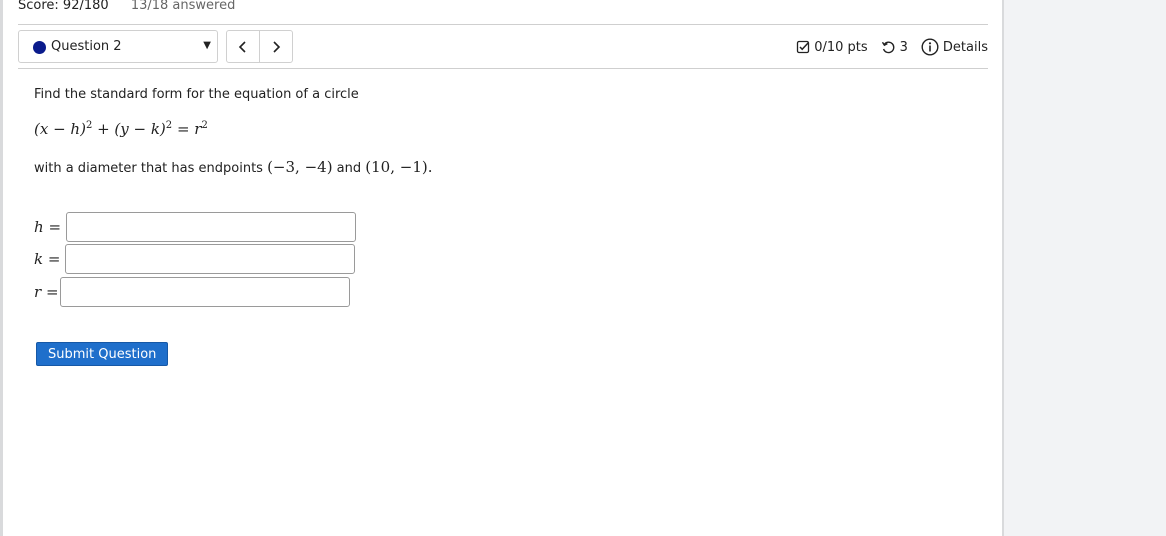 The image size is (1166, 536). What do you see at coordinates (396, 167) in the screenshot?
I see `endpoint-2: (10, −1)` at bounding box center [396, 167].